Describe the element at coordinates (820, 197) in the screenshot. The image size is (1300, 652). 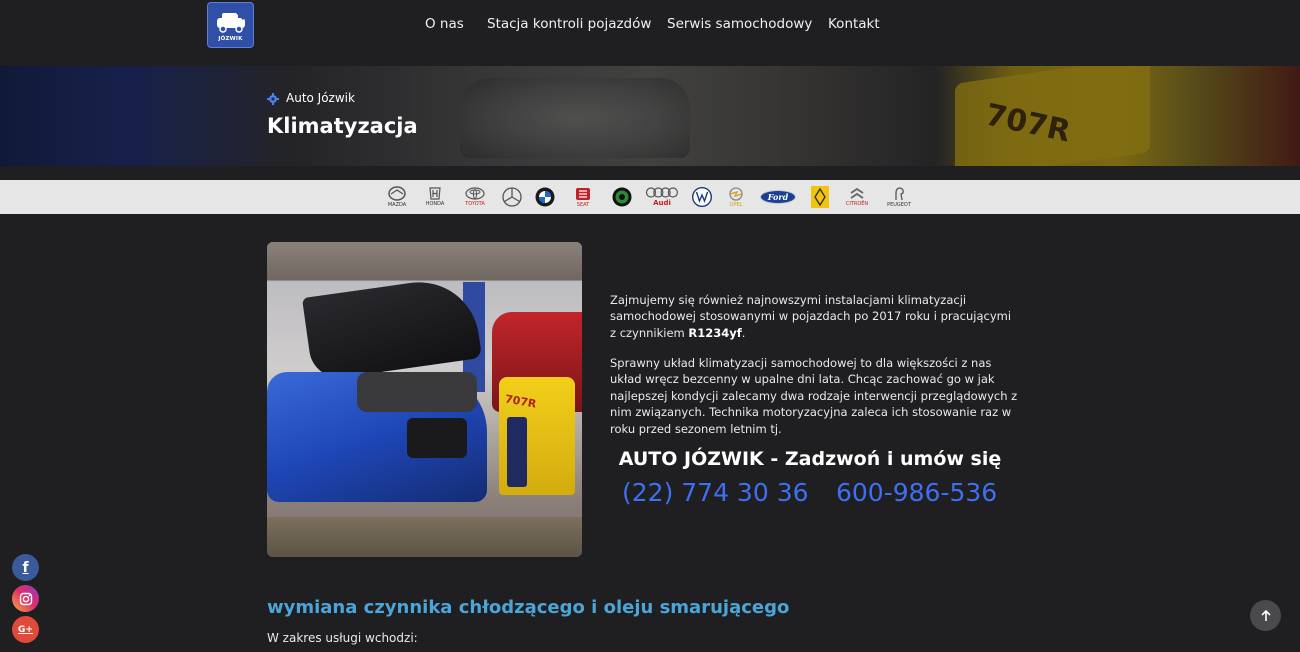
I see `renault-logo-icon` at that location.